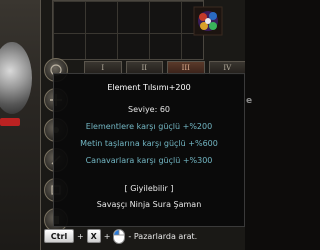  What do you see at coordinates (163, 236) in the screenshot?
I see `hint-text: - Pazarlarda arat.` at bounding box center [163, 236].